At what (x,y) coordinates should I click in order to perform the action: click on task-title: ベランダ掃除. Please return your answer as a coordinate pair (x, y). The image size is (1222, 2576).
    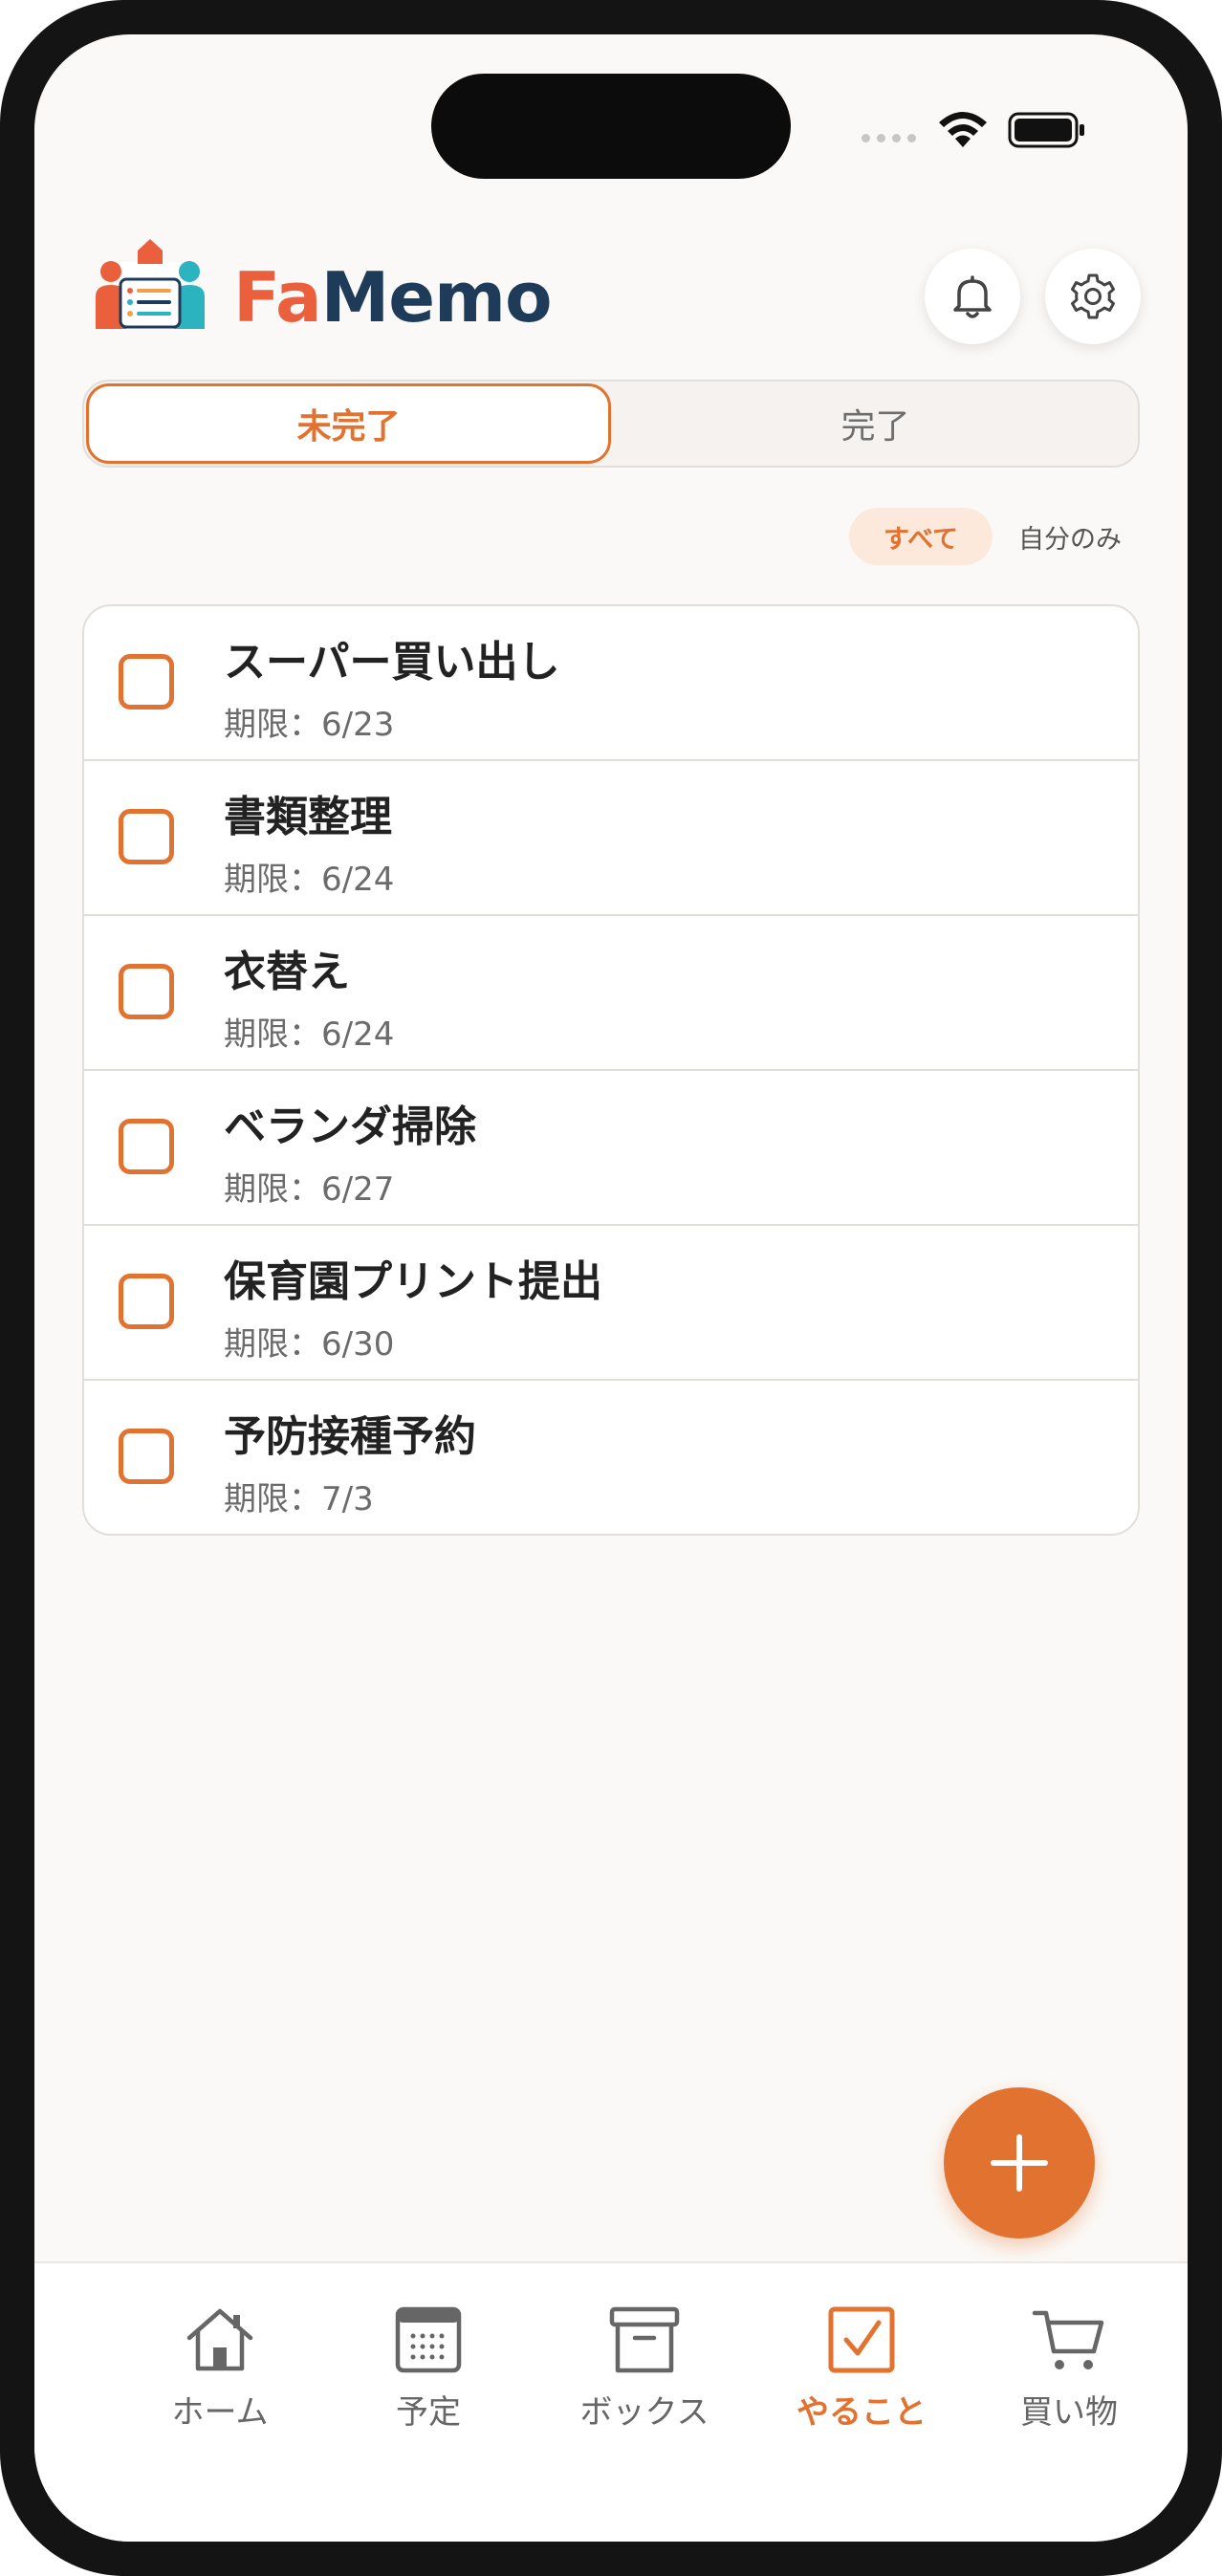
    Looking at the image, I should click on (350, 1126).